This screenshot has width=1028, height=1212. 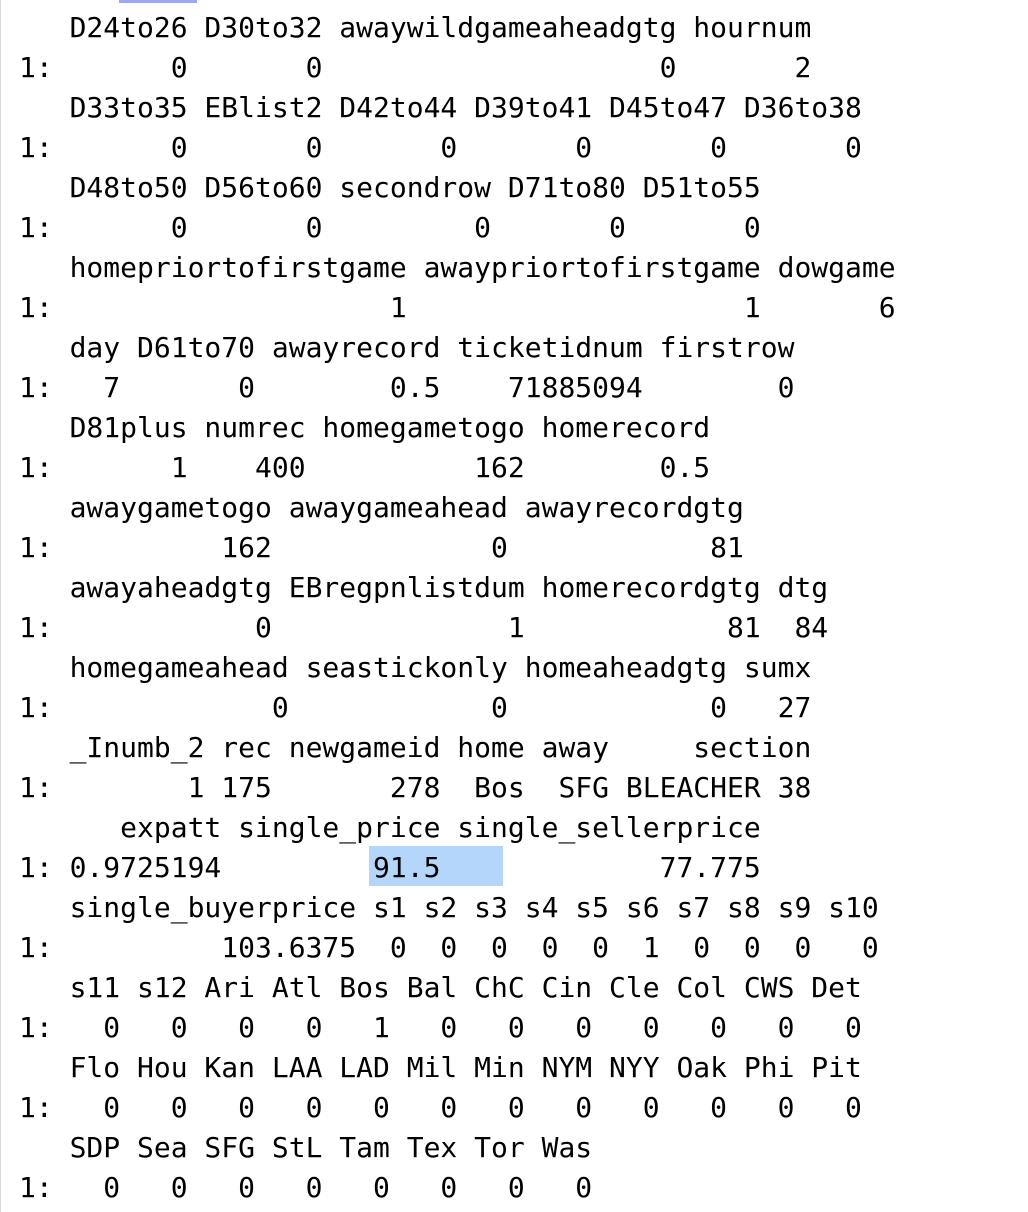 What do you see at coordinates (440, 1027) in the screenshot?
I see `value-row-13: 1: 0 0 0 0 1 0 0 0 0 0 0 0` at bounding box center [440, 1027].